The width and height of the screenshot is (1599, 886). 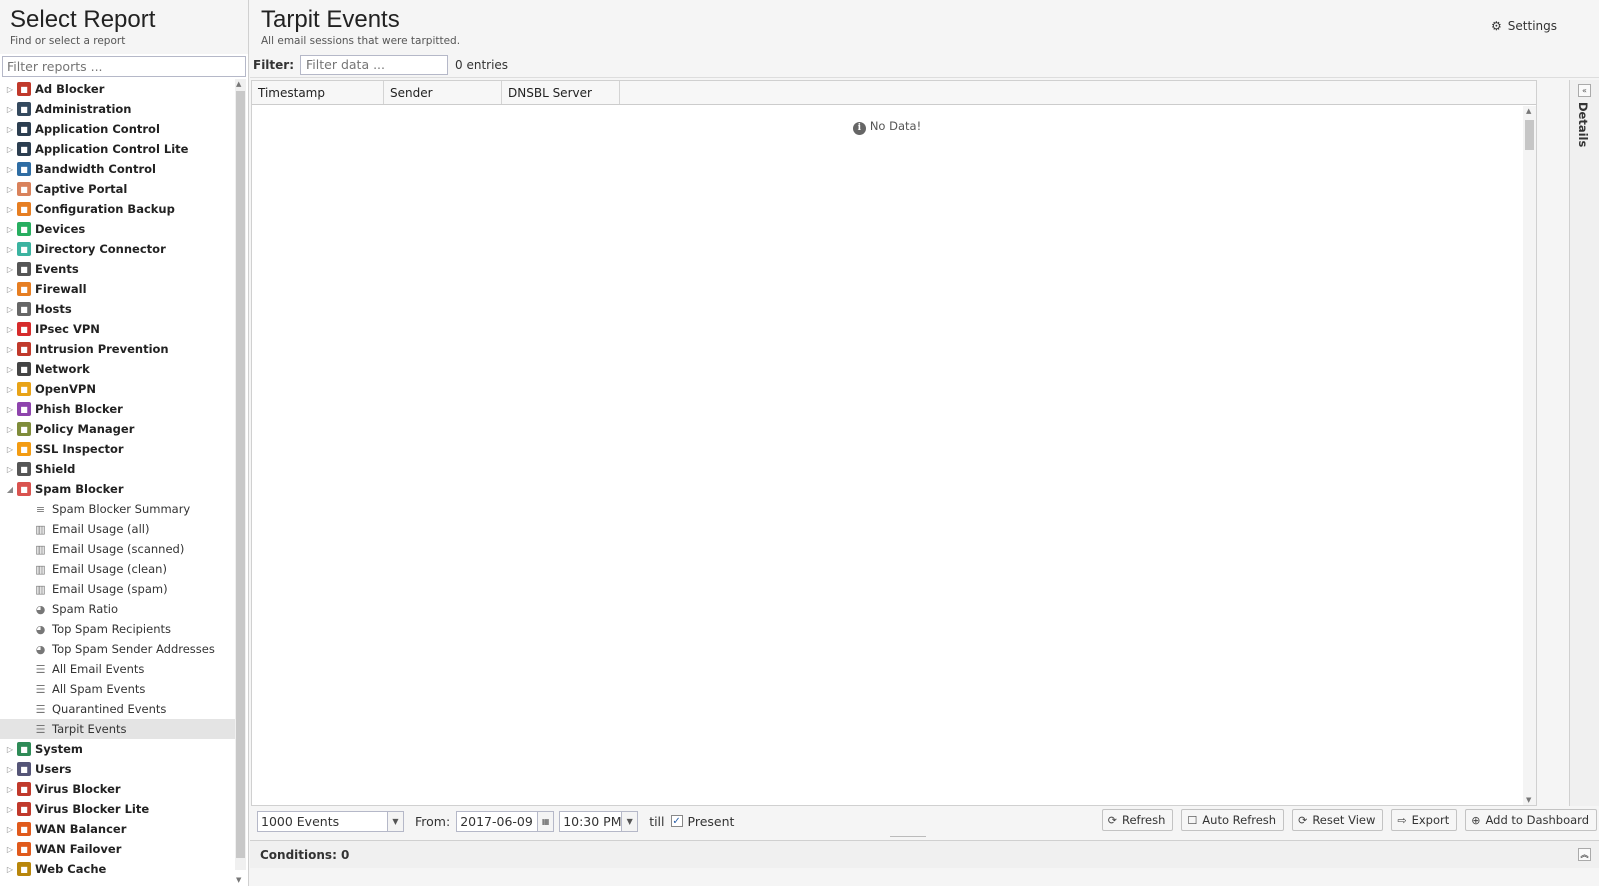 What do you see at coordinates (1528, 800) in the screenshot?
I see `grid-scroll-down-icon: ▼` at bounding box center [1528, 800].